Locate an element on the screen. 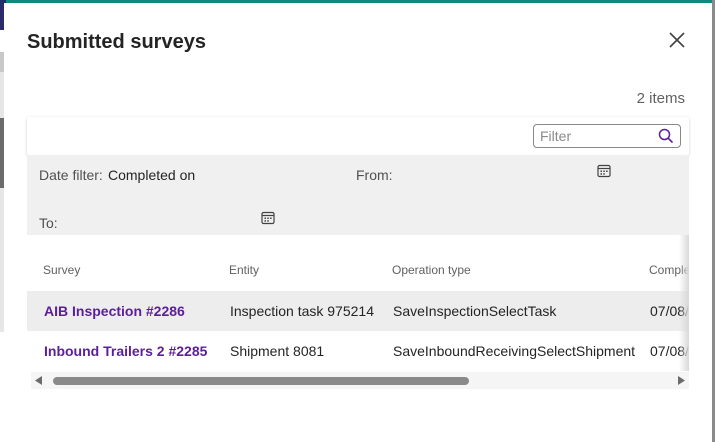 This screenshot has height=442, width=715. grid-overflow-shadow is located at coordinates (684, 303).